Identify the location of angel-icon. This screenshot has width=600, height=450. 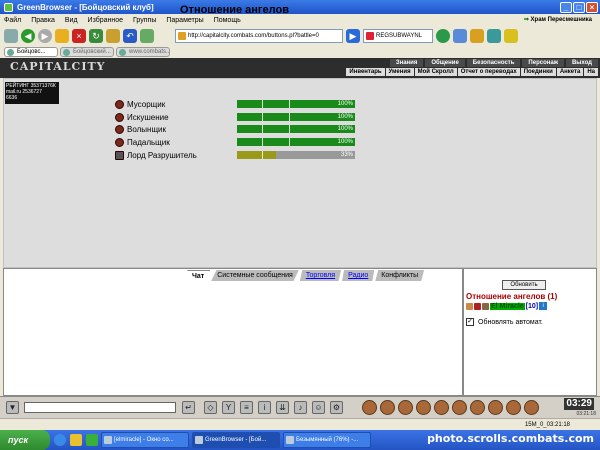
(119, 104).